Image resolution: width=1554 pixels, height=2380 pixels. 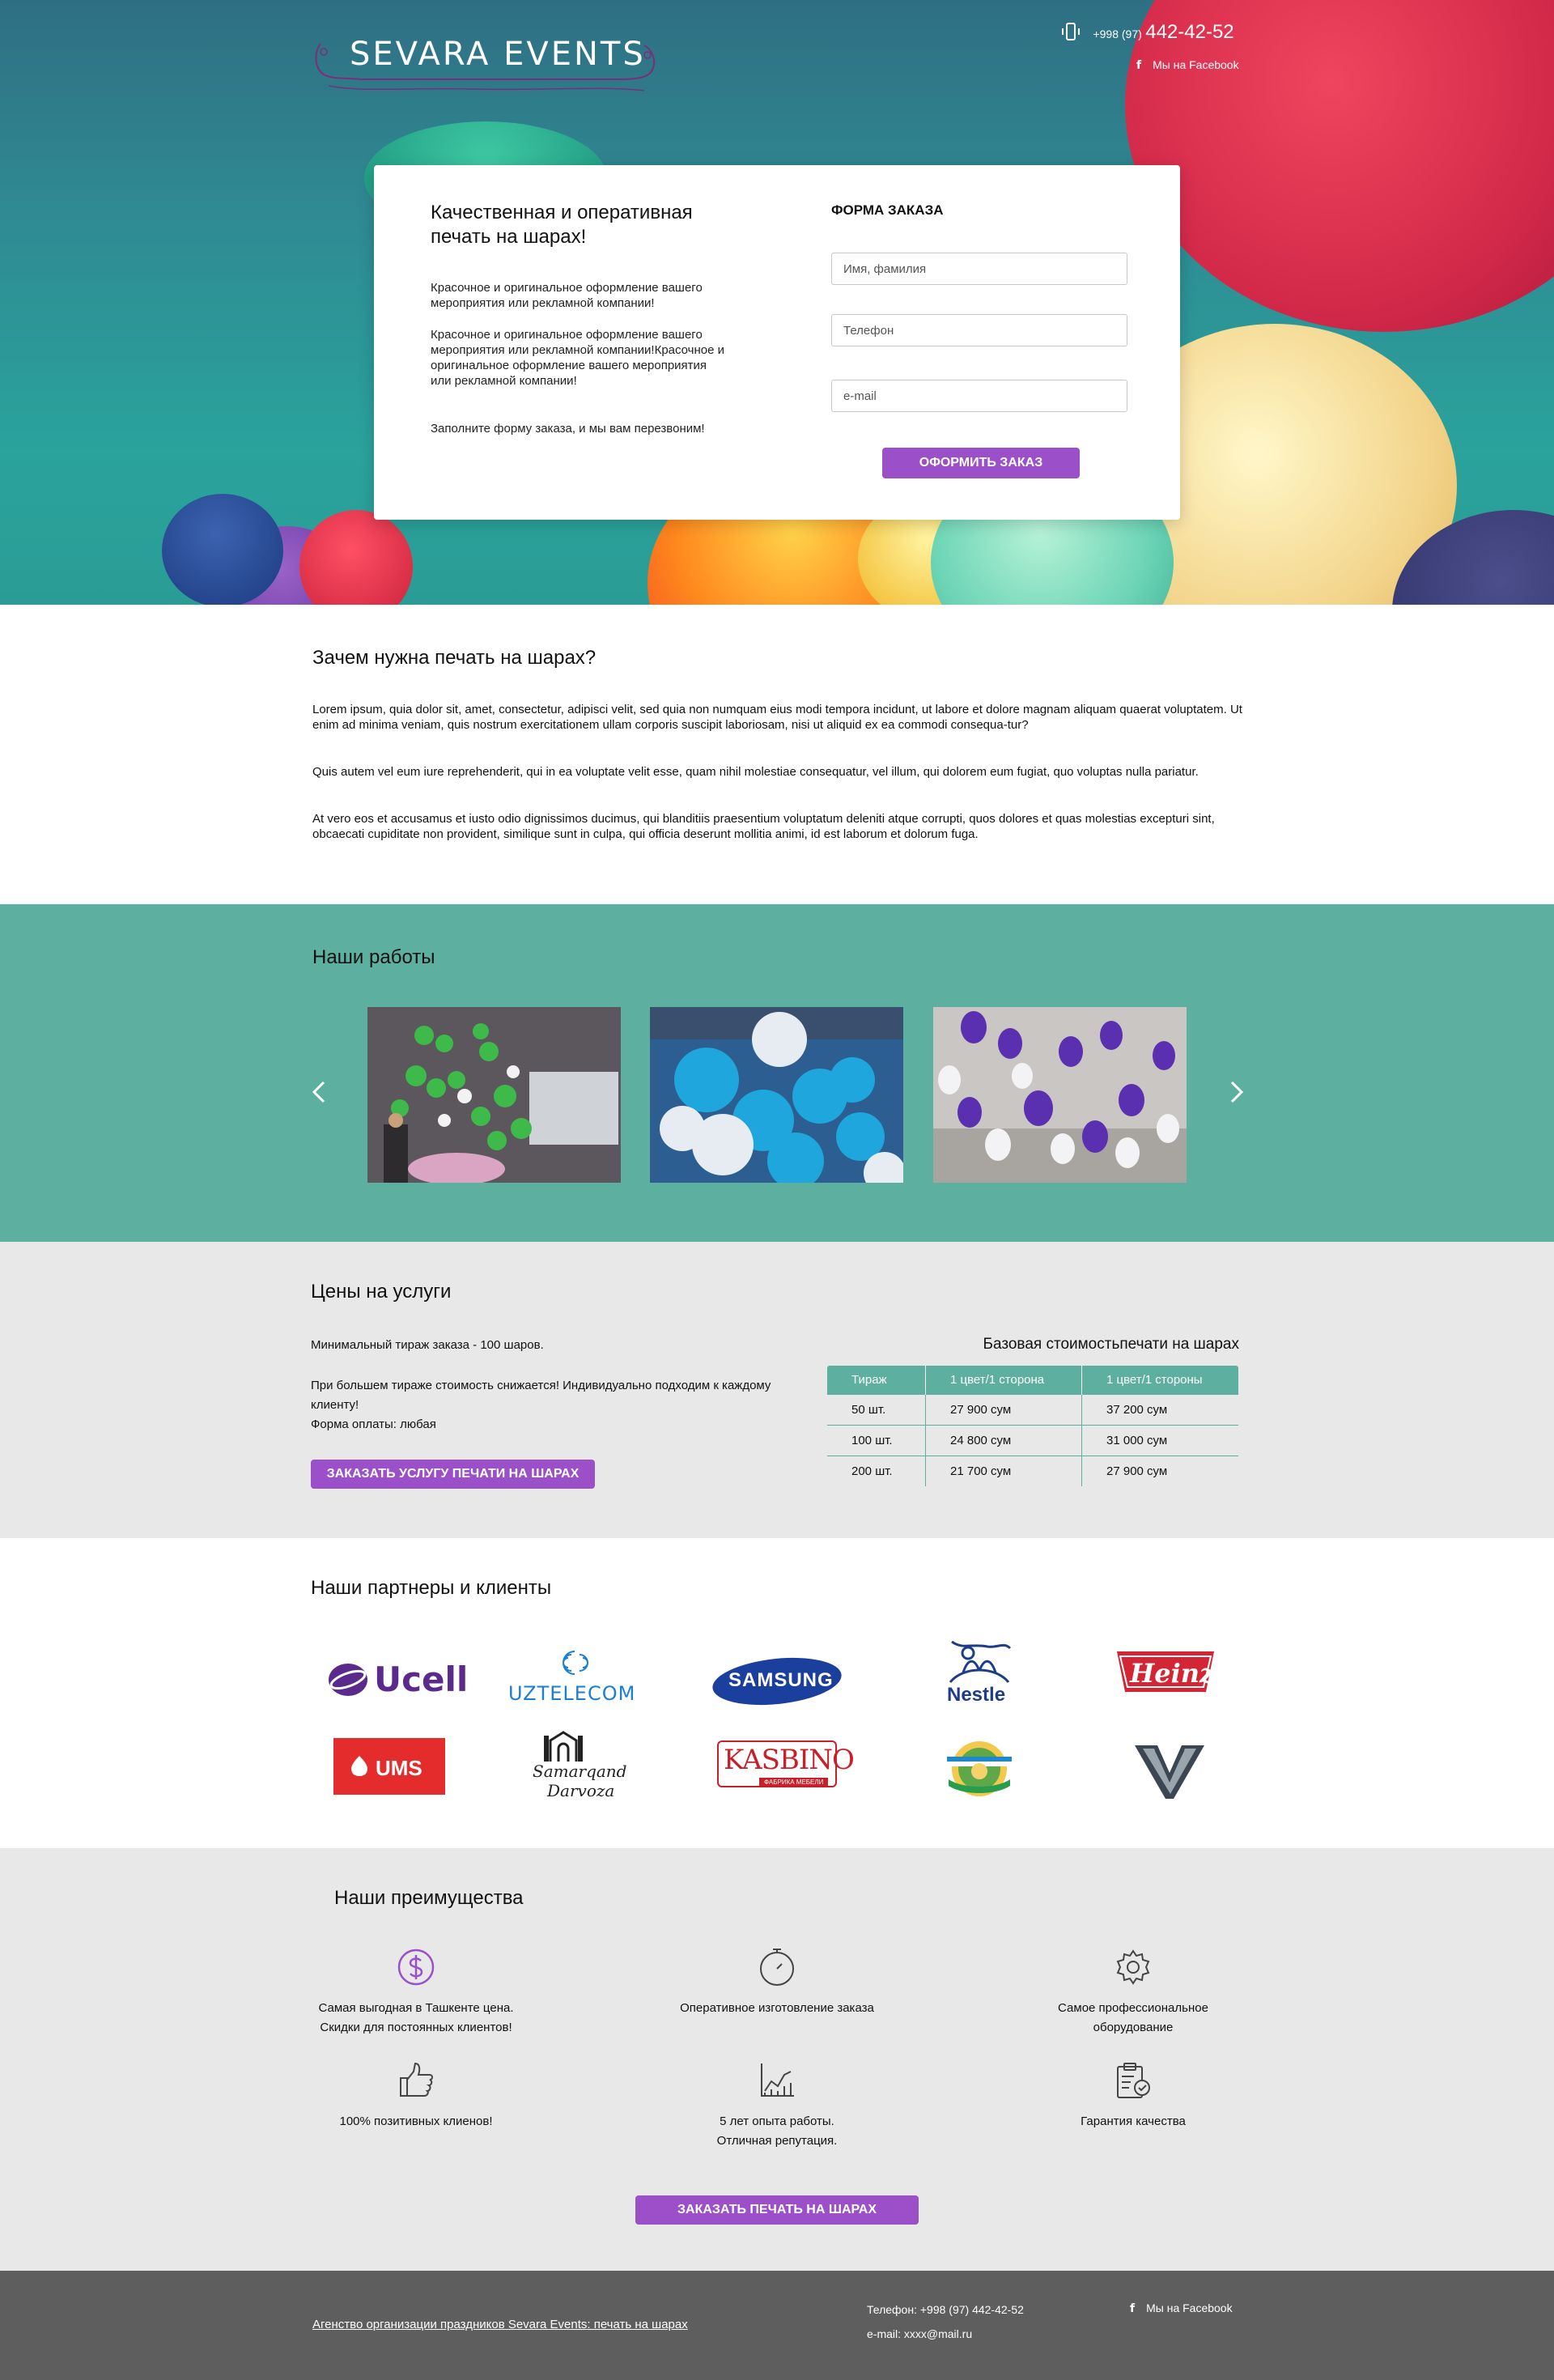 What do you see at coordinates (887, 210) in the screenshot?
I see `order-form-title: ФОРМА ЗАКАЗА` at bounding box center [887, 210].